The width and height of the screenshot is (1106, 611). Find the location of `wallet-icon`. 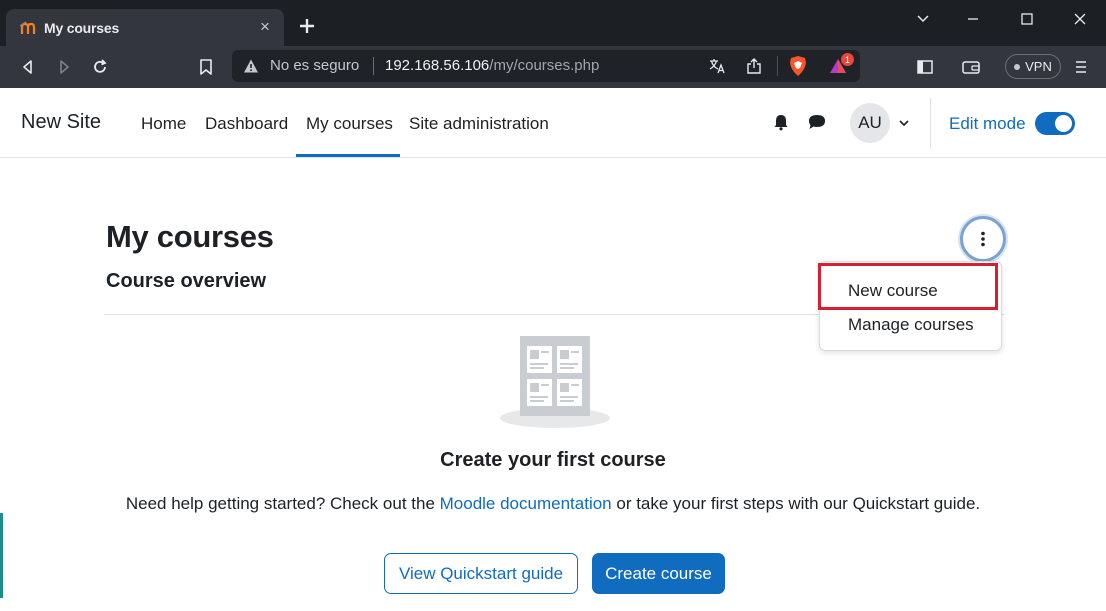

wallet-icon is located at coordinates (971, 67).